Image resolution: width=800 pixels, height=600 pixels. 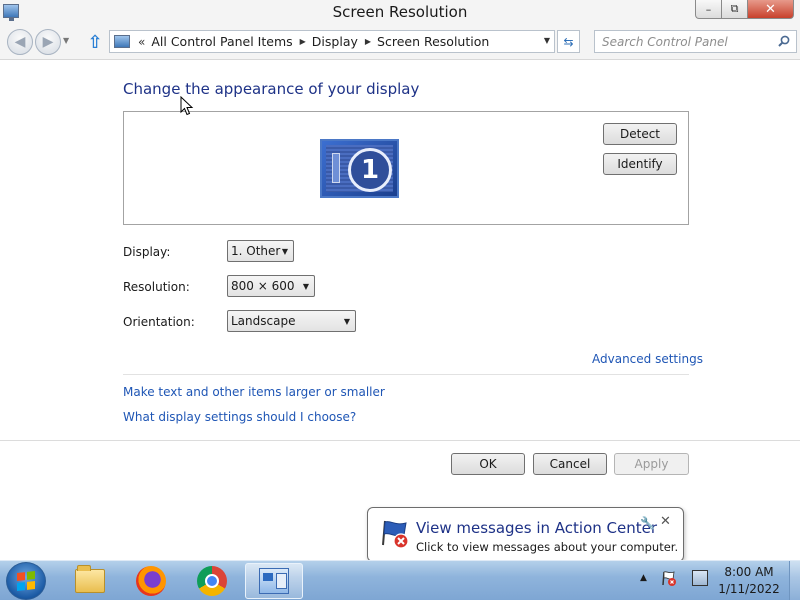 What do you see at coordinates (370, 170) in the screenshot?
I see `monitor-number: 1` at bounding box center [370, 170].